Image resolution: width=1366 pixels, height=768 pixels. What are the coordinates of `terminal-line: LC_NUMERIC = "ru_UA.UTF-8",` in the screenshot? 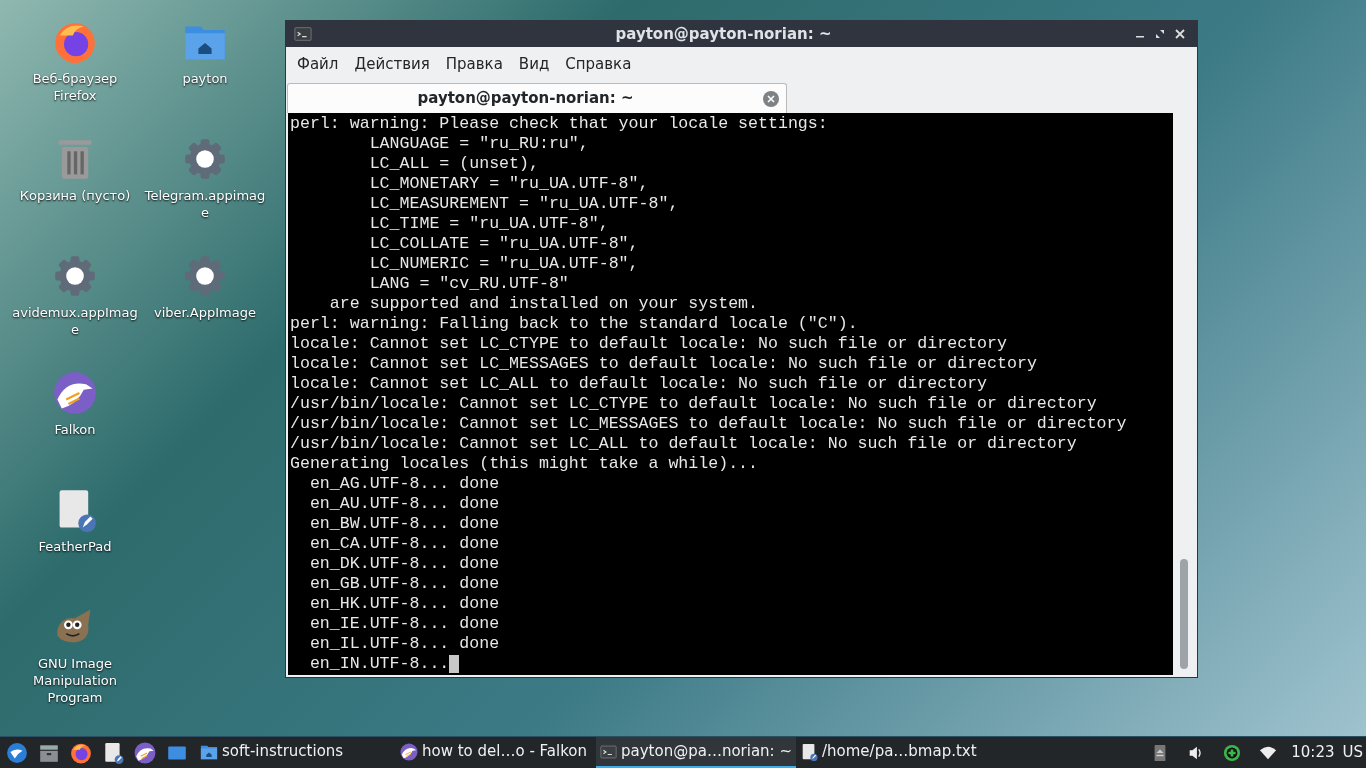 It's located at (503, 264).